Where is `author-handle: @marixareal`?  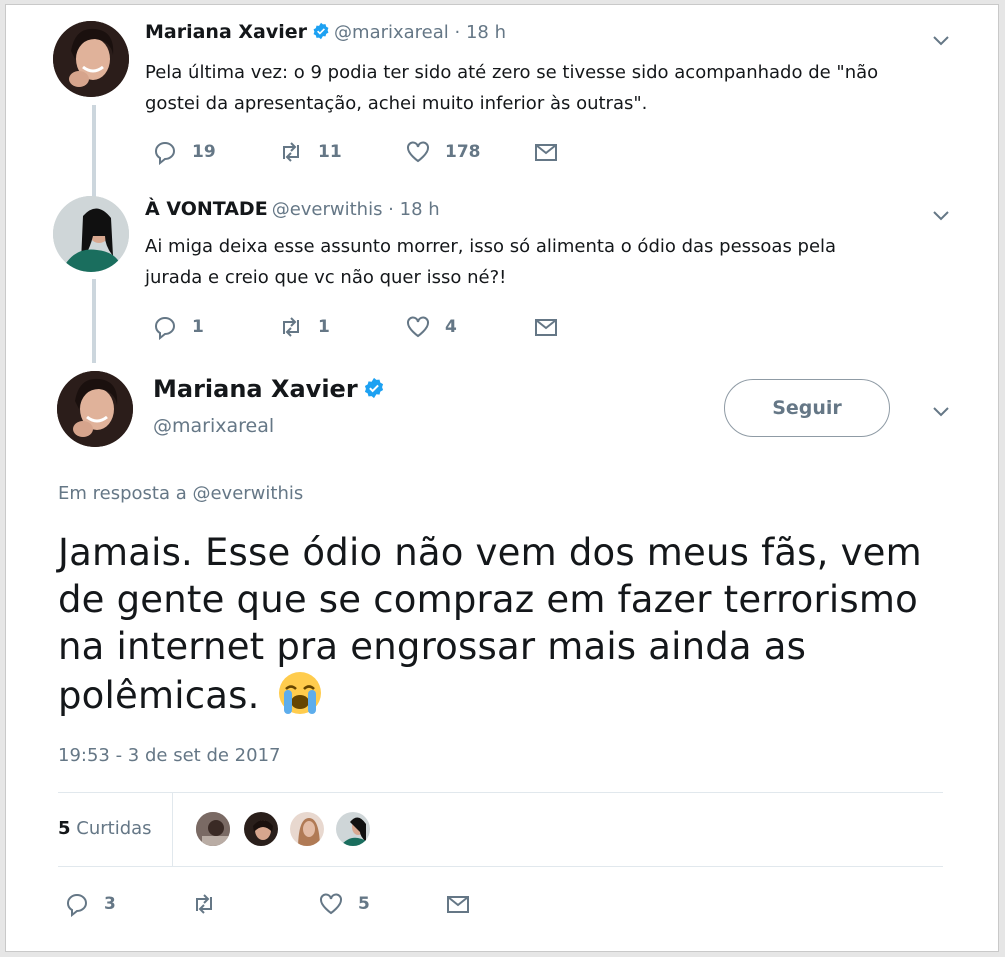 author-handle: @marixareal is located at coordinates (213, 426).